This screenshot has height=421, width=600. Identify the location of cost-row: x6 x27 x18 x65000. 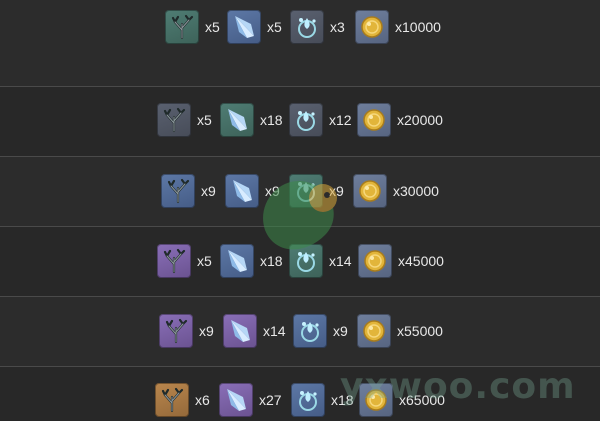
(300, 393).